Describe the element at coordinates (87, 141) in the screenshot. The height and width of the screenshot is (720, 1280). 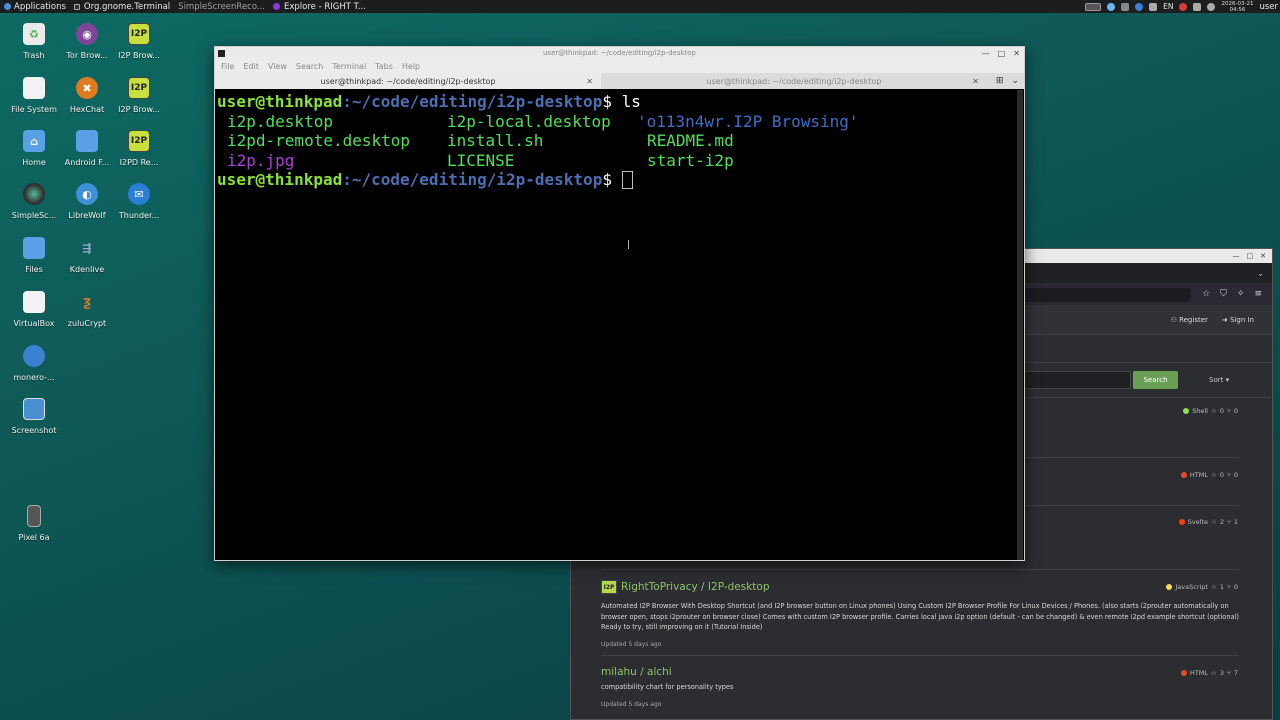
I see `android-folder-icon` at that location.